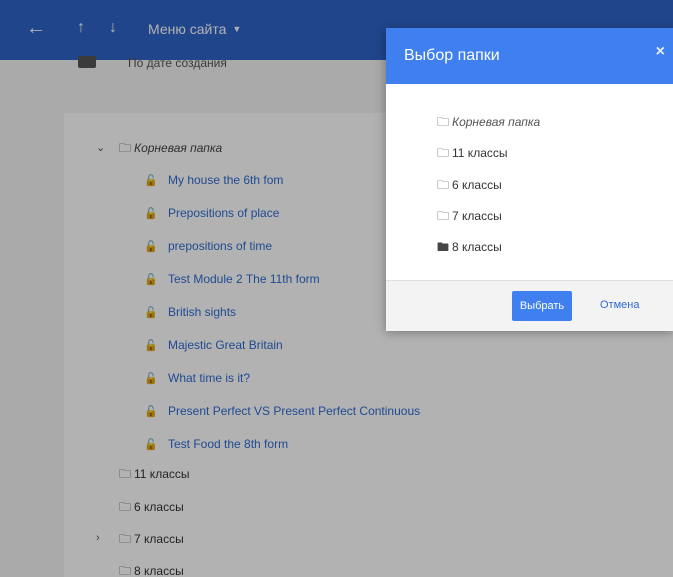 This screenshot has width=673, height=577. I want to click on dialog-folder-label: 8 классы, so click(477, 247).